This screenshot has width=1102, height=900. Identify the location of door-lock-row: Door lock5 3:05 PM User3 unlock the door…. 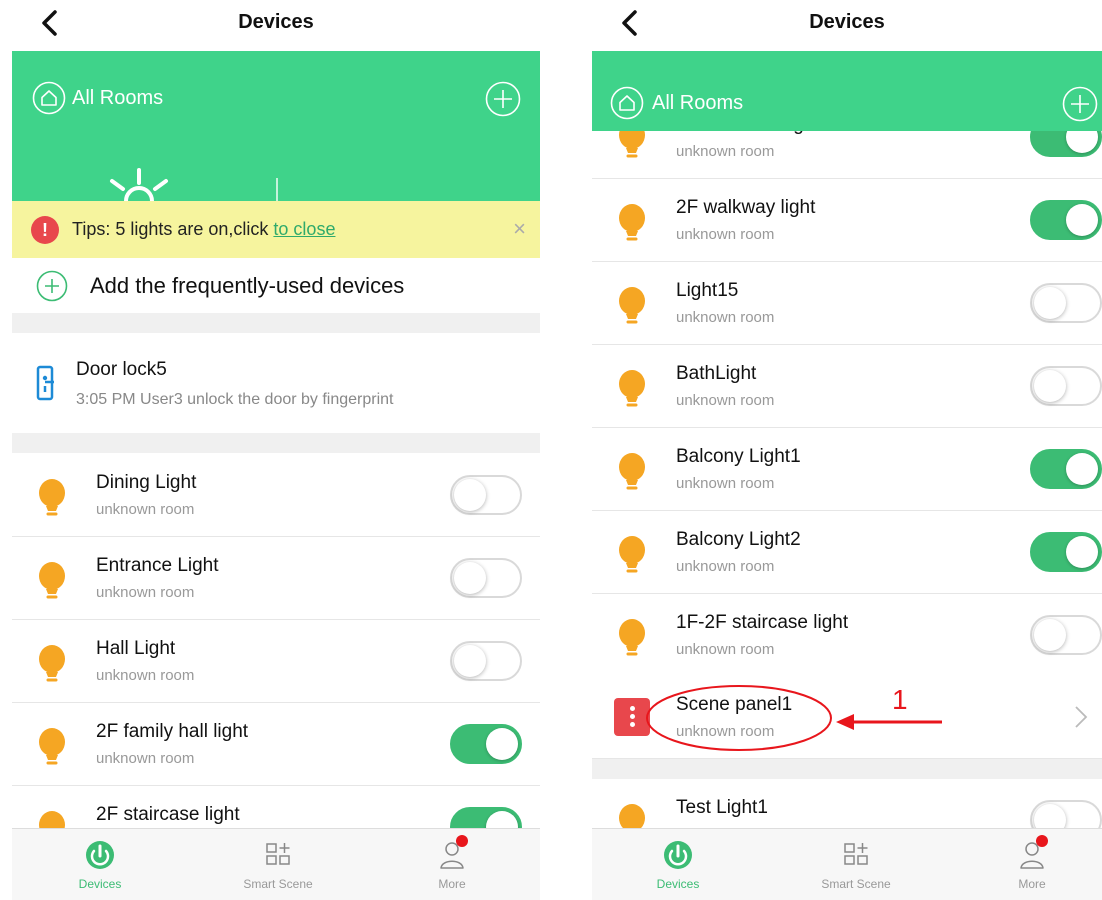
(276, 383).